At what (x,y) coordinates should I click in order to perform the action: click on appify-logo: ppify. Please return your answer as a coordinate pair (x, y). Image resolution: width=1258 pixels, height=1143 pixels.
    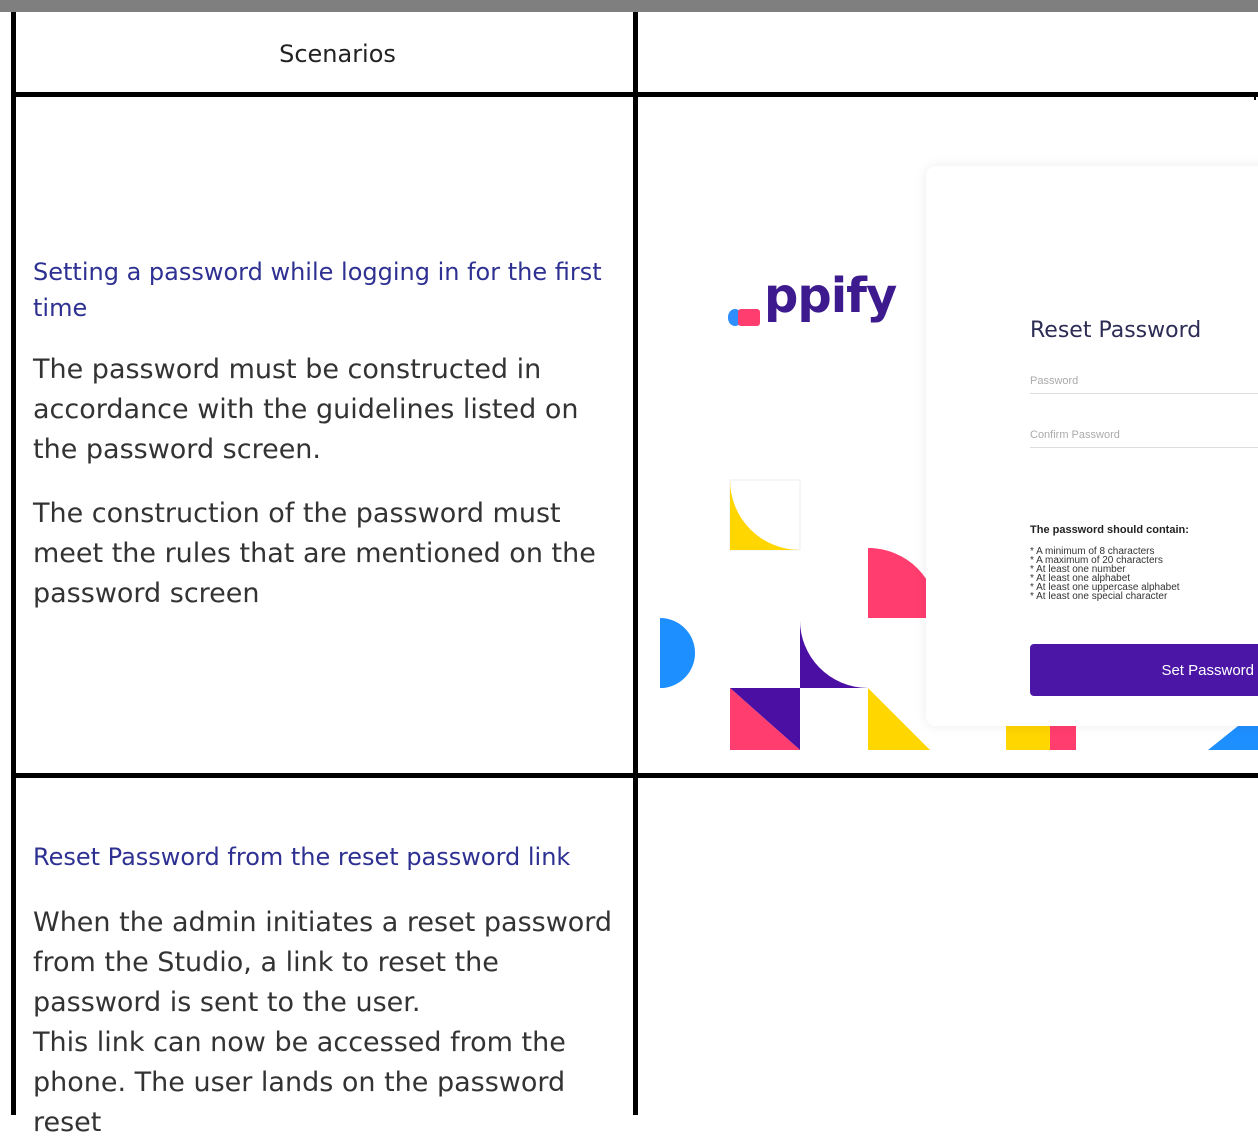
    Looking at the image, I should click on (812, 297).